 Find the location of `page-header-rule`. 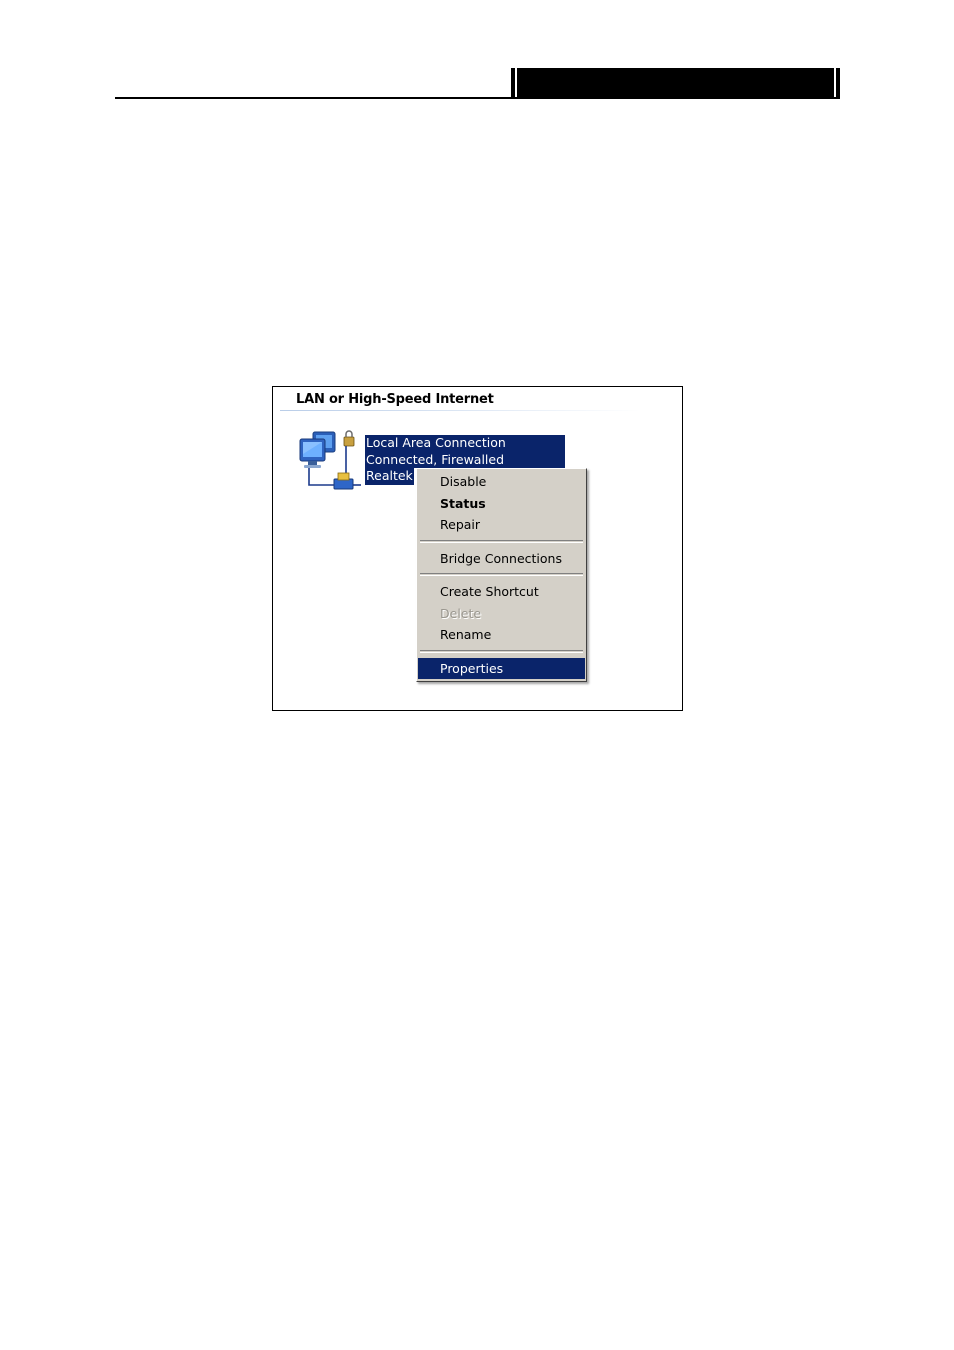

page-header-rule is located at coordinates (477, 98).